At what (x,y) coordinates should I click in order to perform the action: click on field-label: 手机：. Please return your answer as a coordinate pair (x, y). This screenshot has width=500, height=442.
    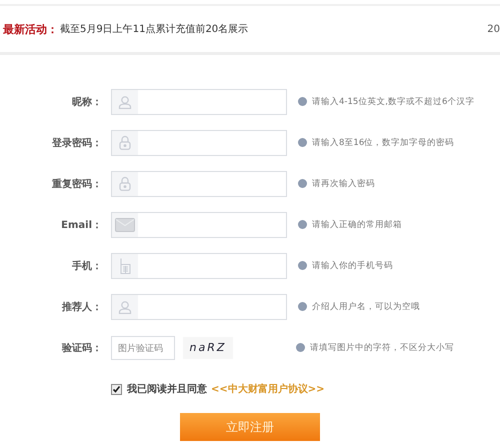
    Looking at the image, I should click on (87, 266).